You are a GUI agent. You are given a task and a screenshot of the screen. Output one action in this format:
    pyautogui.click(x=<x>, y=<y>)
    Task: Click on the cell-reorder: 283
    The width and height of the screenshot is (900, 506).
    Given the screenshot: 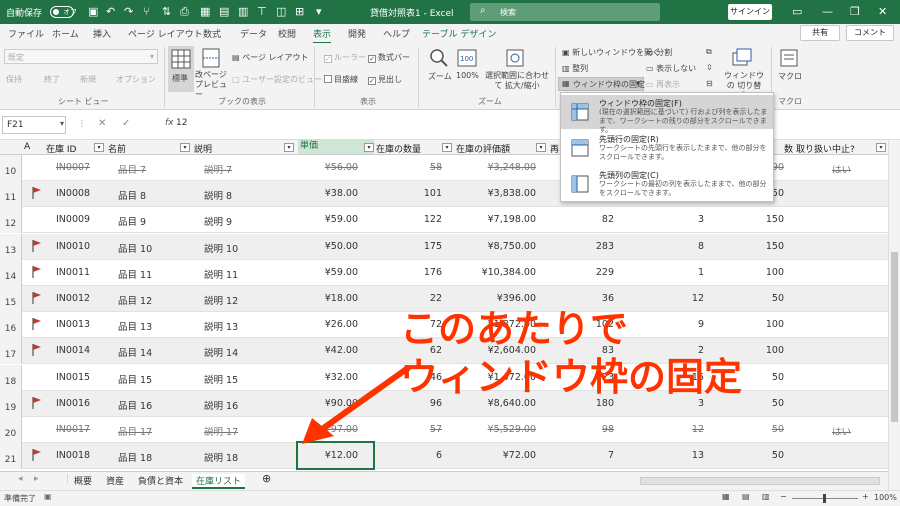 What is the action you would take?
    pyautogui.click(x=605, y=246)
    